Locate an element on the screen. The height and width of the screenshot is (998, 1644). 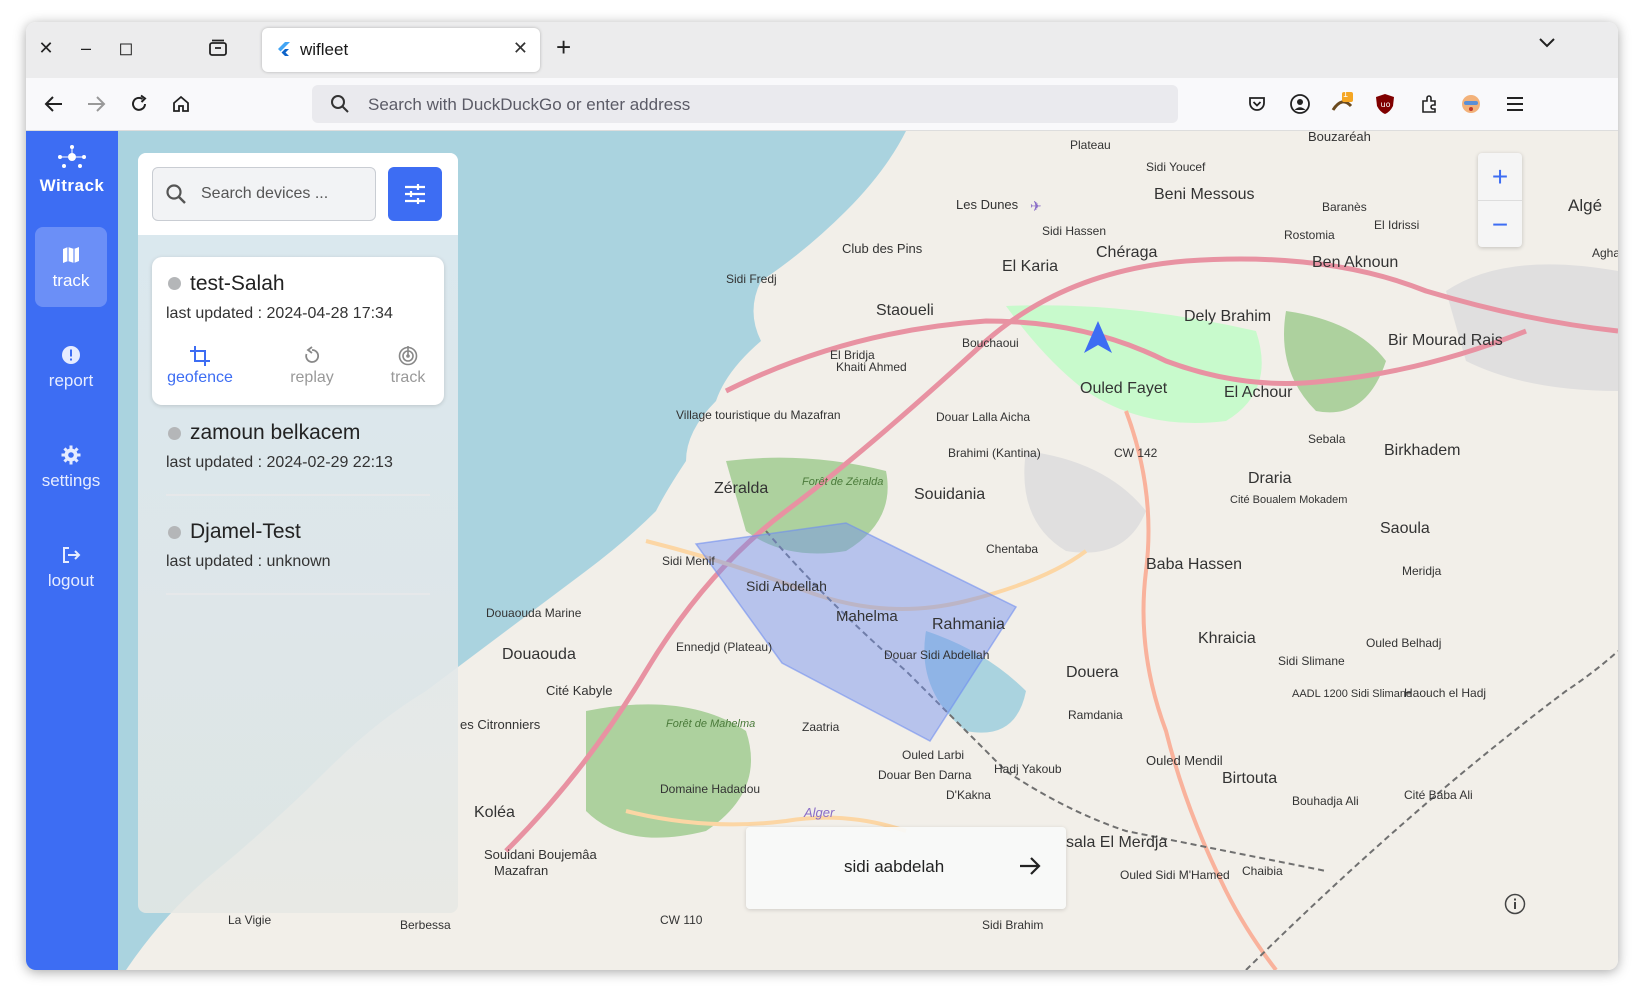
new-tab-icon: + is located at coordinates (563, 47).